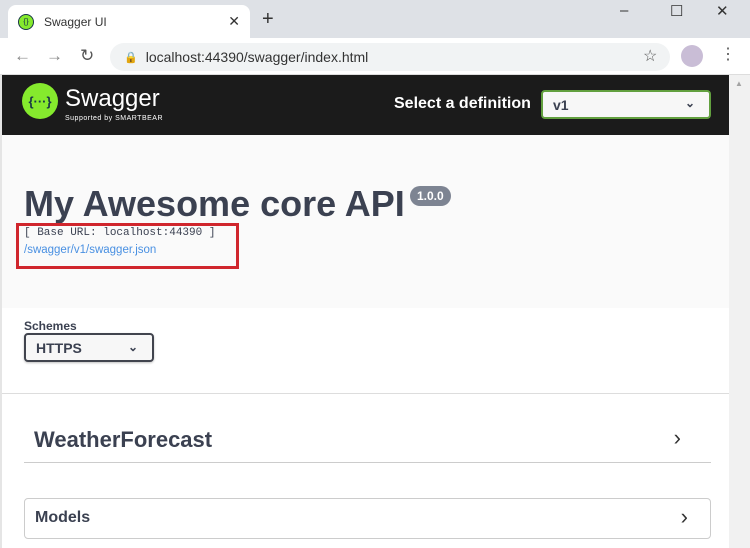  I want to click on version-badge: 1.0.0, so click(430, 196).